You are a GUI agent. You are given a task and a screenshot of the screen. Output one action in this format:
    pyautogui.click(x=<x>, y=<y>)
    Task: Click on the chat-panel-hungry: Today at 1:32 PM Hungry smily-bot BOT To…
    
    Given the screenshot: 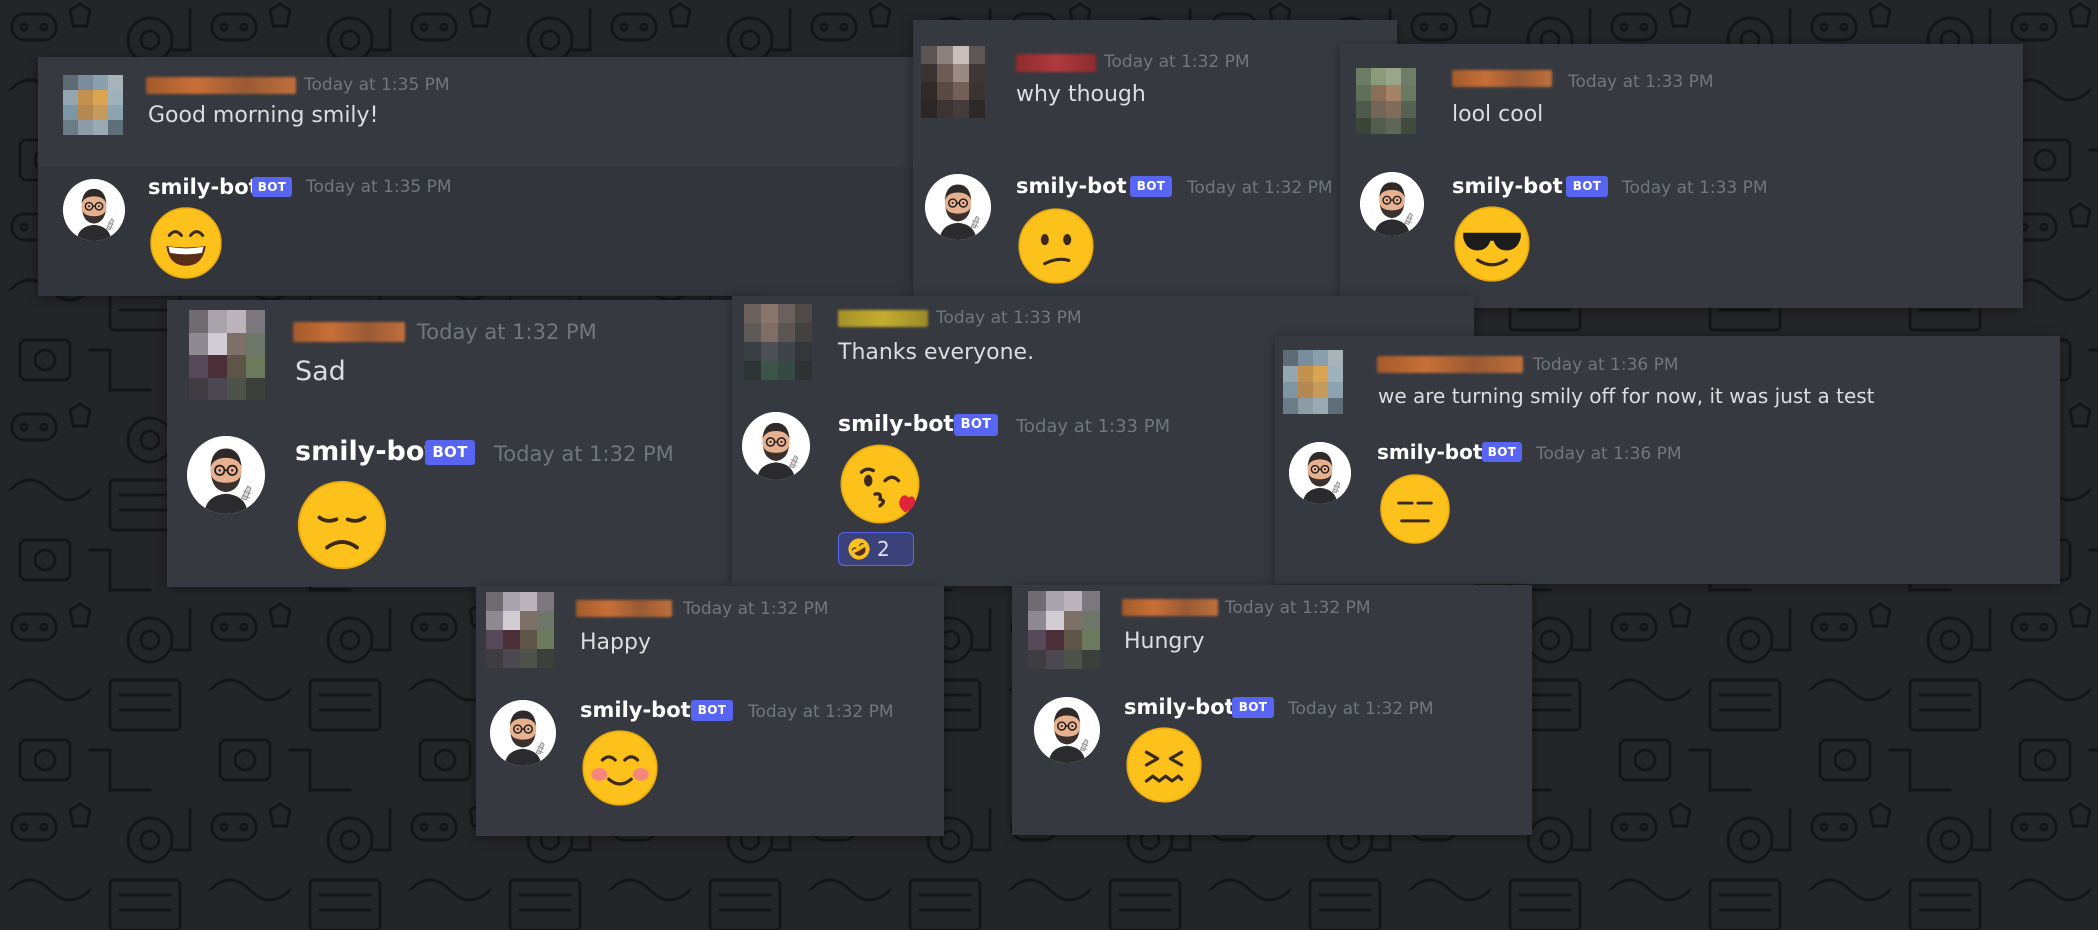 What is the action you would take?
    pyautogui.click(x=1272, y=710)
    